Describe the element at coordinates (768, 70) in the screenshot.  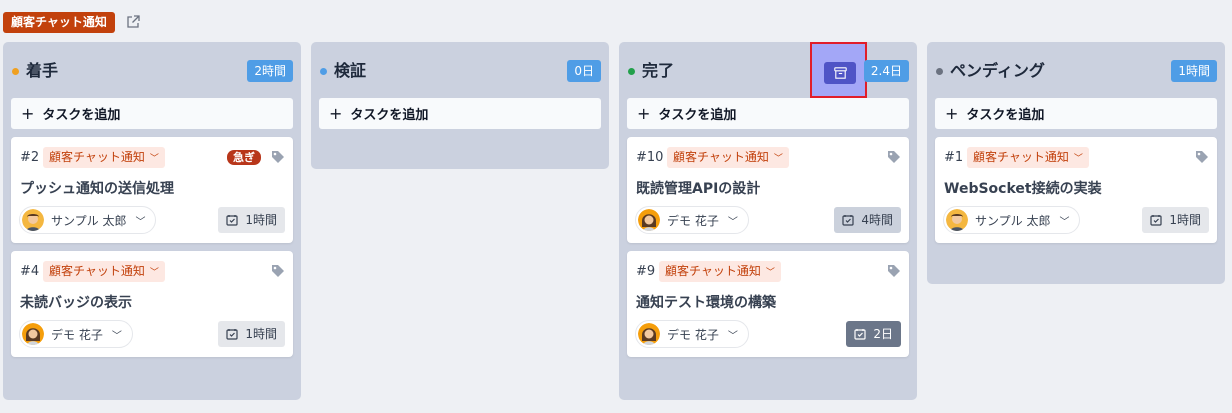
I see `column-header: 完了 2.4日` at that location.